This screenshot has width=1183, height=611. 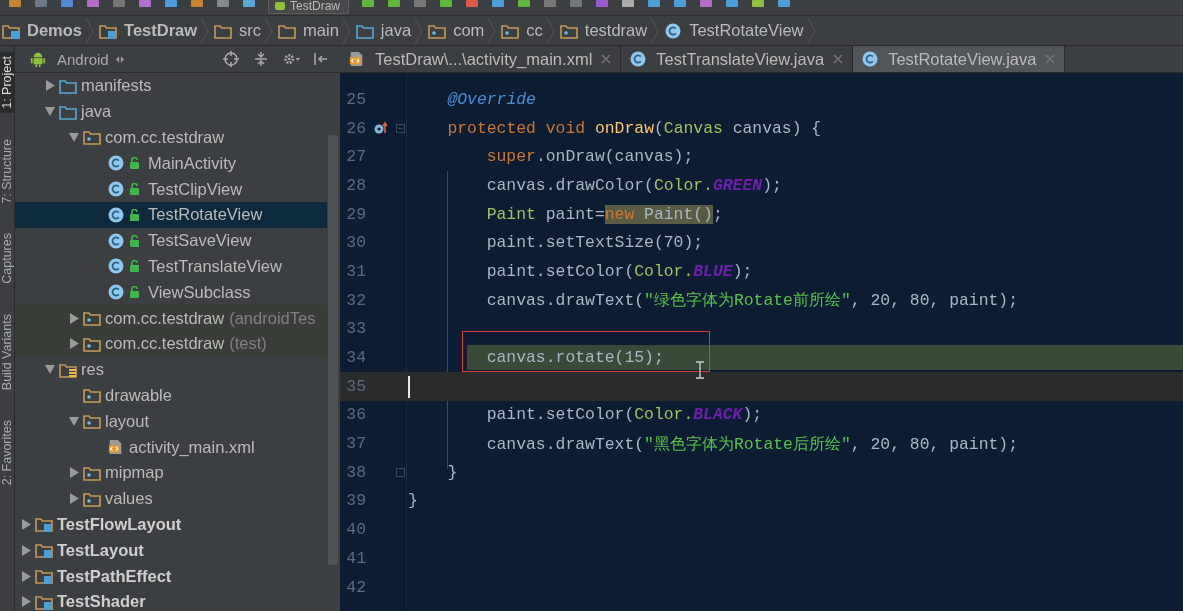 What do you see at coordinates (752, 444) in the screenshot?
I see `code-line: canvas.drawText("黑色字体为Rotate后所绘", 20, 80, paint);` at bounding box center [752, 444].